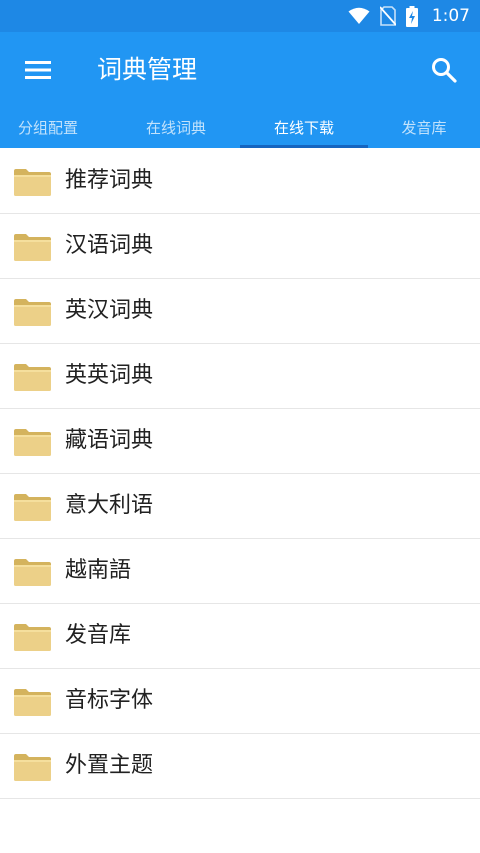 Image resolution: width=480 pixels, height=853 pixels. I want to click on tab-online-download: 在线下载, so click(304, 128).